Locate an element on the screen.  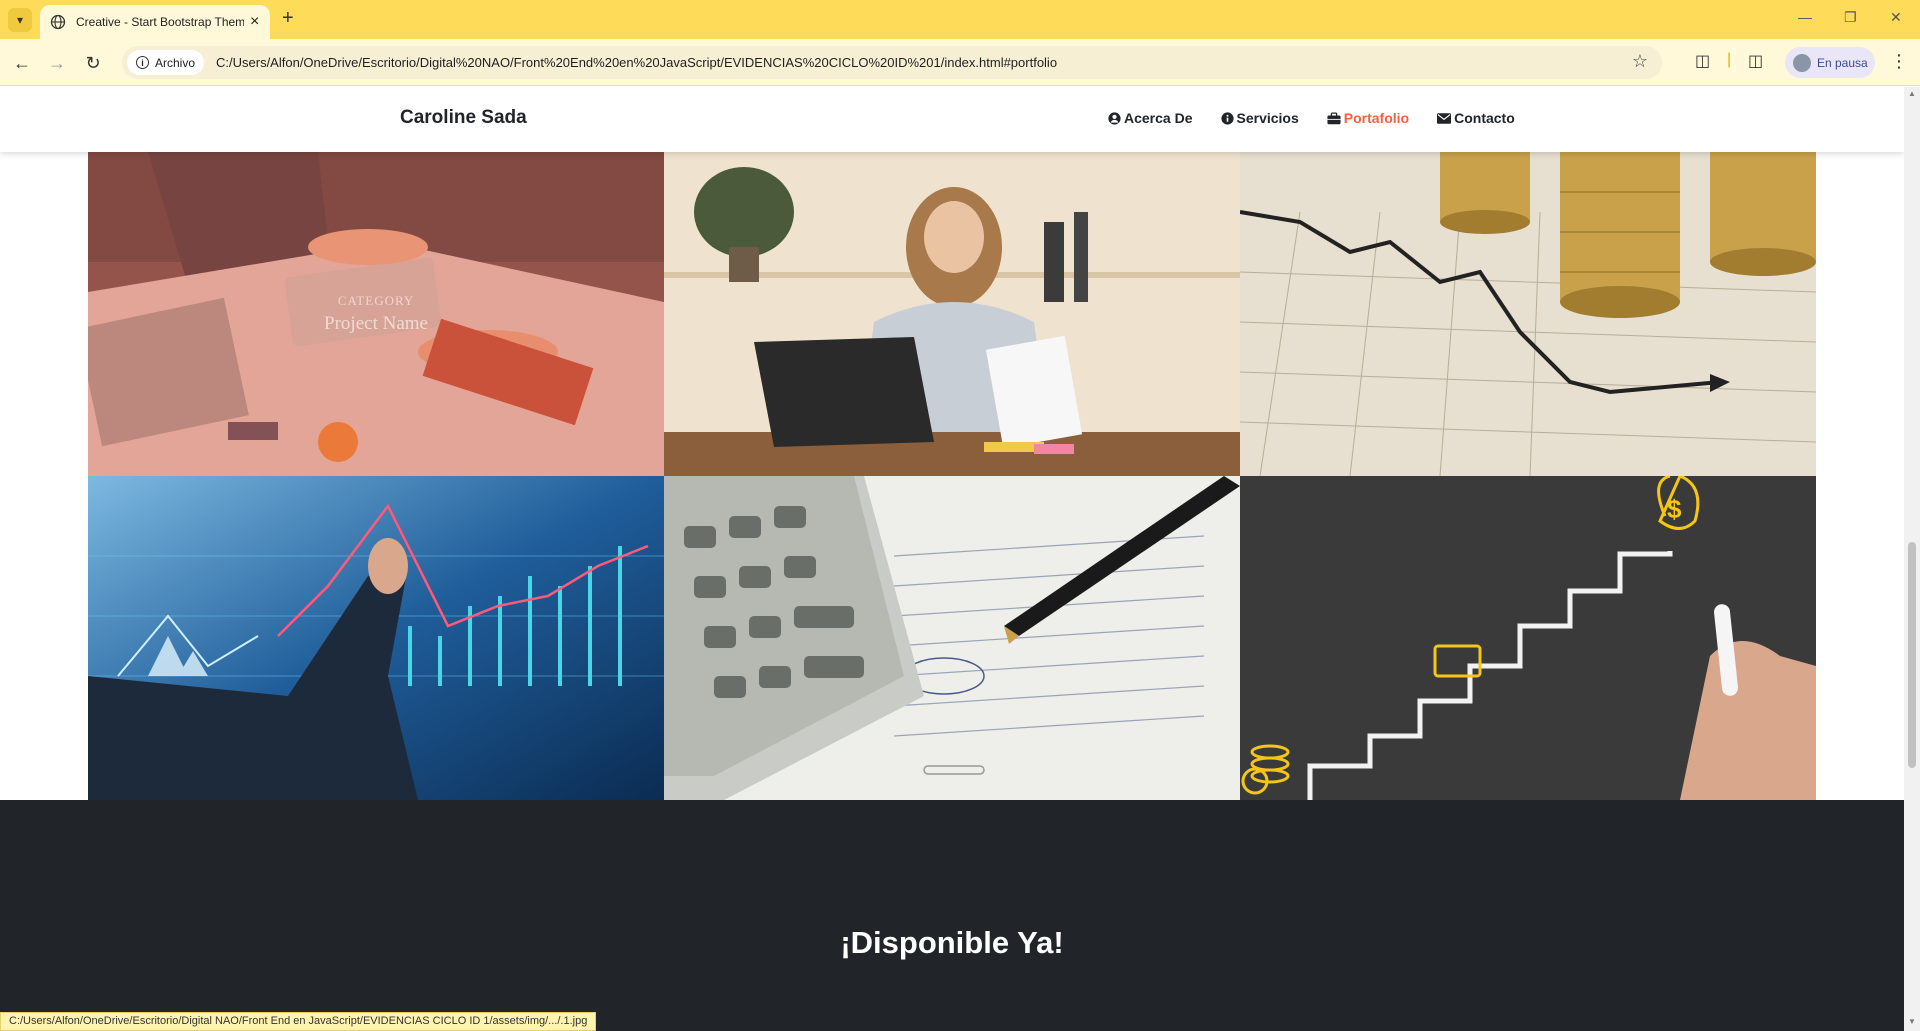
nav-link-contacto: Contacto is located at coordinates (1476, 118).